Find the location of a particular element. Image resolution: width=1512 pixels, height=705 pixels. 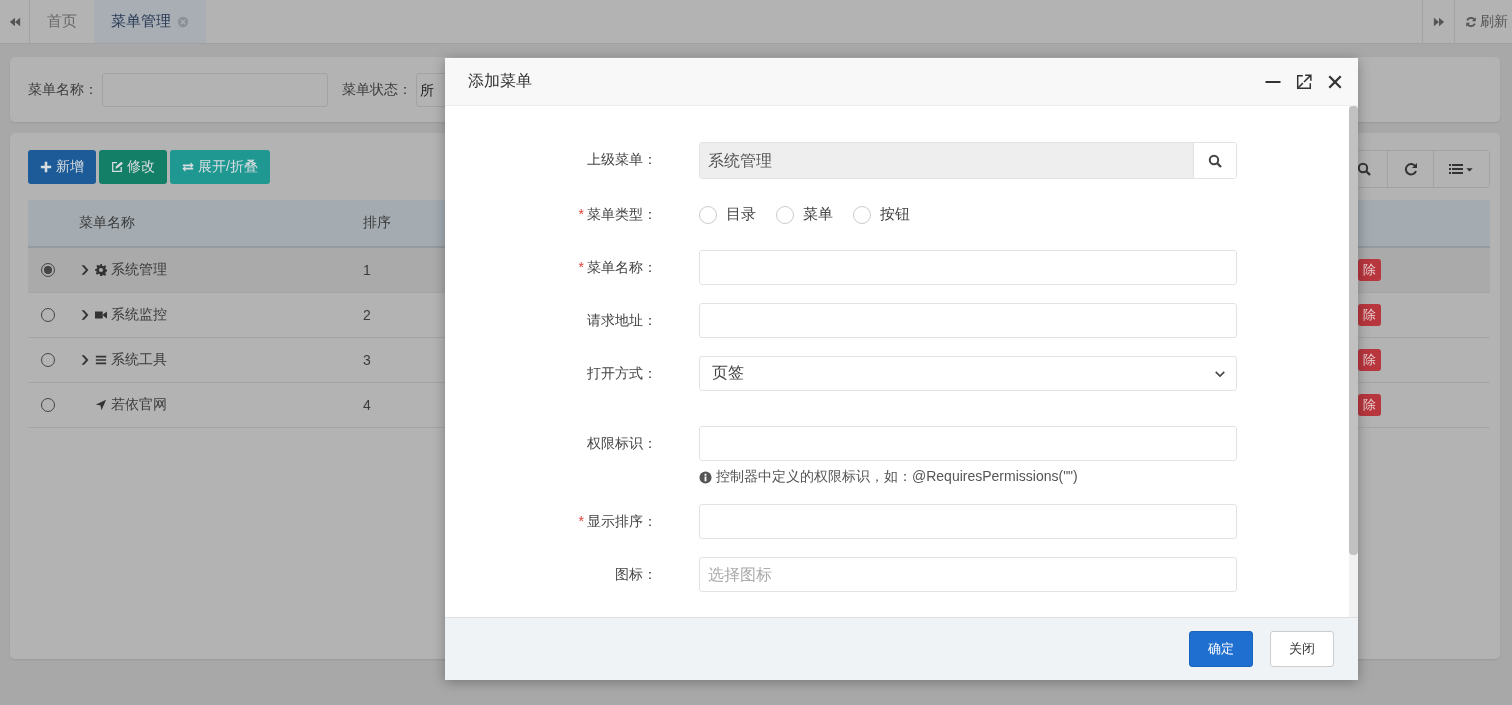

scroll-right-button is located at coordinates (1438, 21).